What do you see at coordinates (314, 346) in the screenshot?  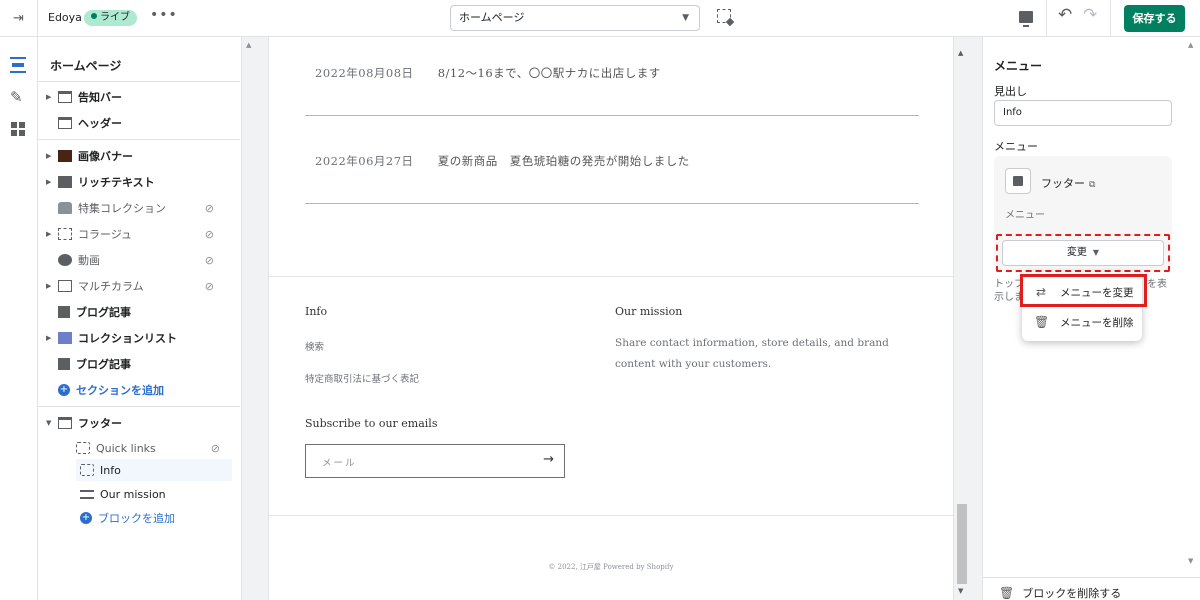 I see `footer-link-search: 検索` at bounding box center [314, 346].